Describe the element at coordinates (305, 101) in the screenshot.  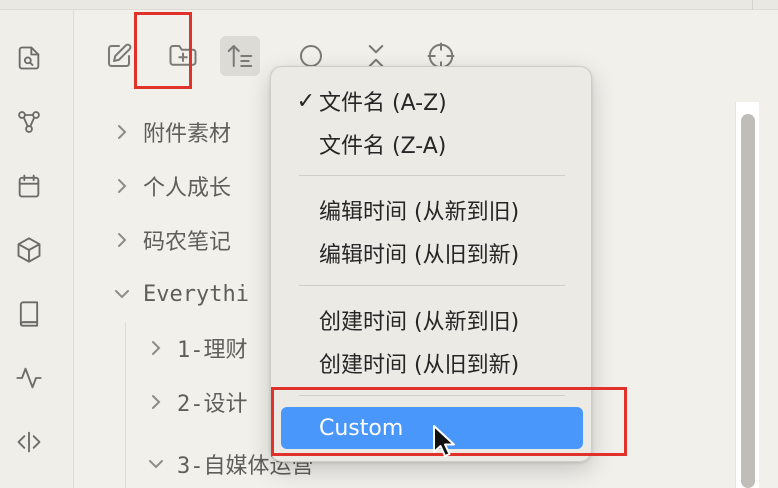
I see `checkmark-icon: ✓` at that location.